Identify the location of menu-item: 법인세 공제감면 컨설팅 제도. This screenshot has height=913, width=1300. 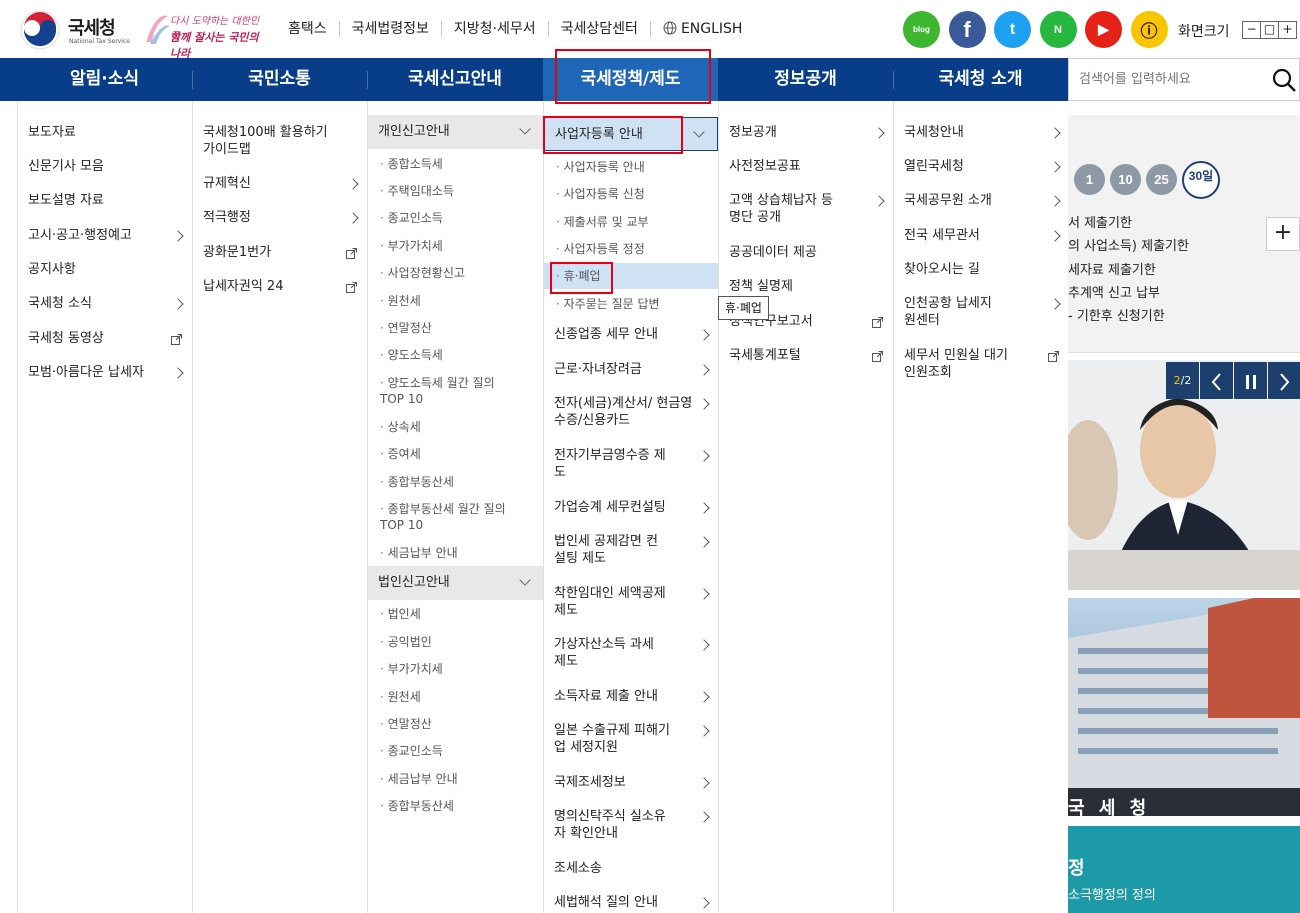
(632, 550).